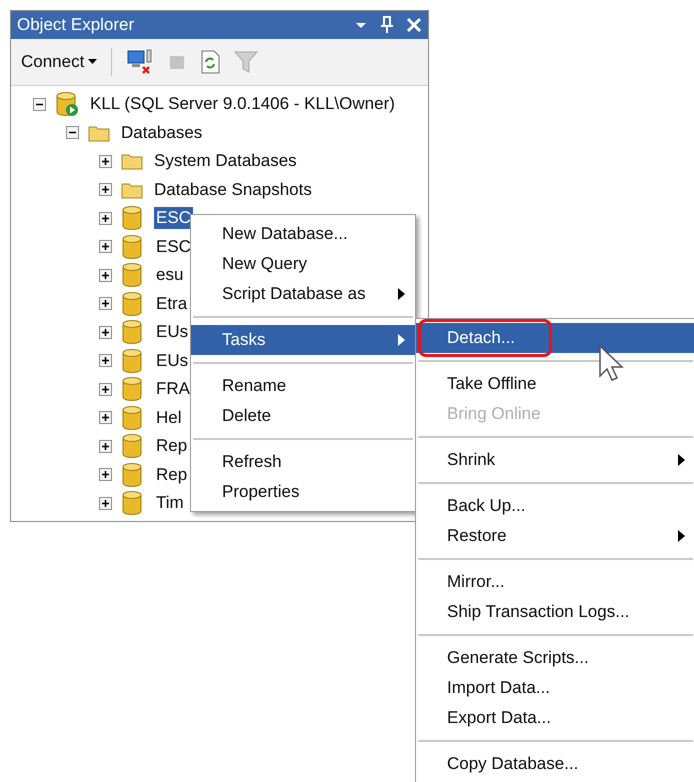 This screenshot has height=782, width=694. What do you see at coordinates (244, 340) in the screenshot?
I see `menu-item-label: Tasks` at bounding box center [244, 340].